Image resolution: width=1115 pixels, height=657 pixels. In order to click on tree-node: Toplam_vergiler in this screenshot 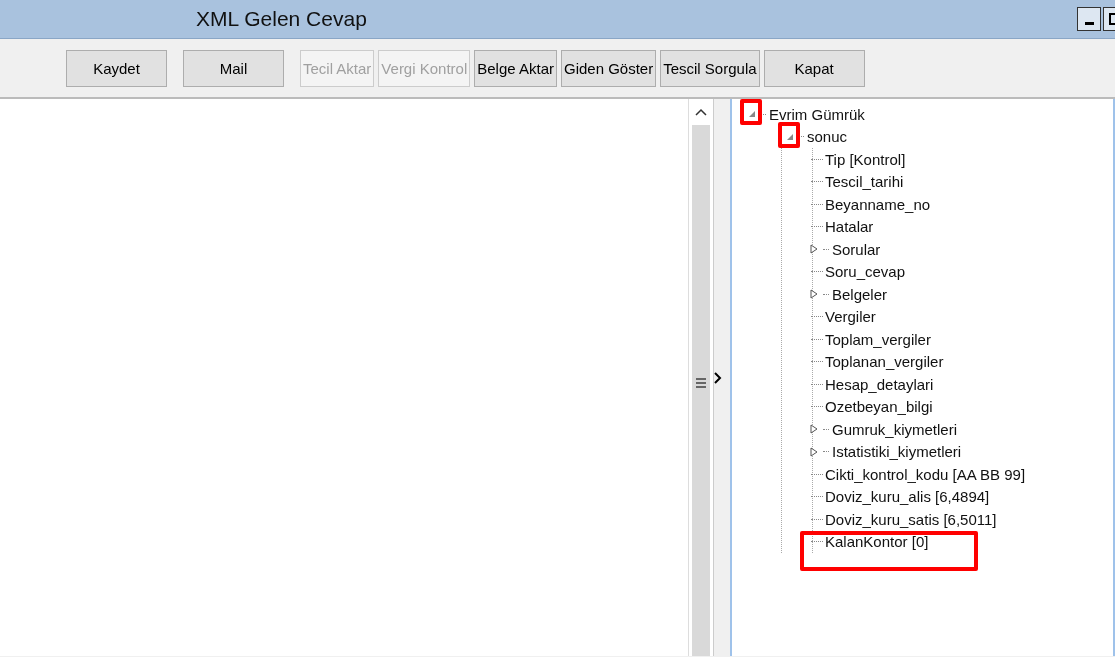, I will do `click(877, 339)`.